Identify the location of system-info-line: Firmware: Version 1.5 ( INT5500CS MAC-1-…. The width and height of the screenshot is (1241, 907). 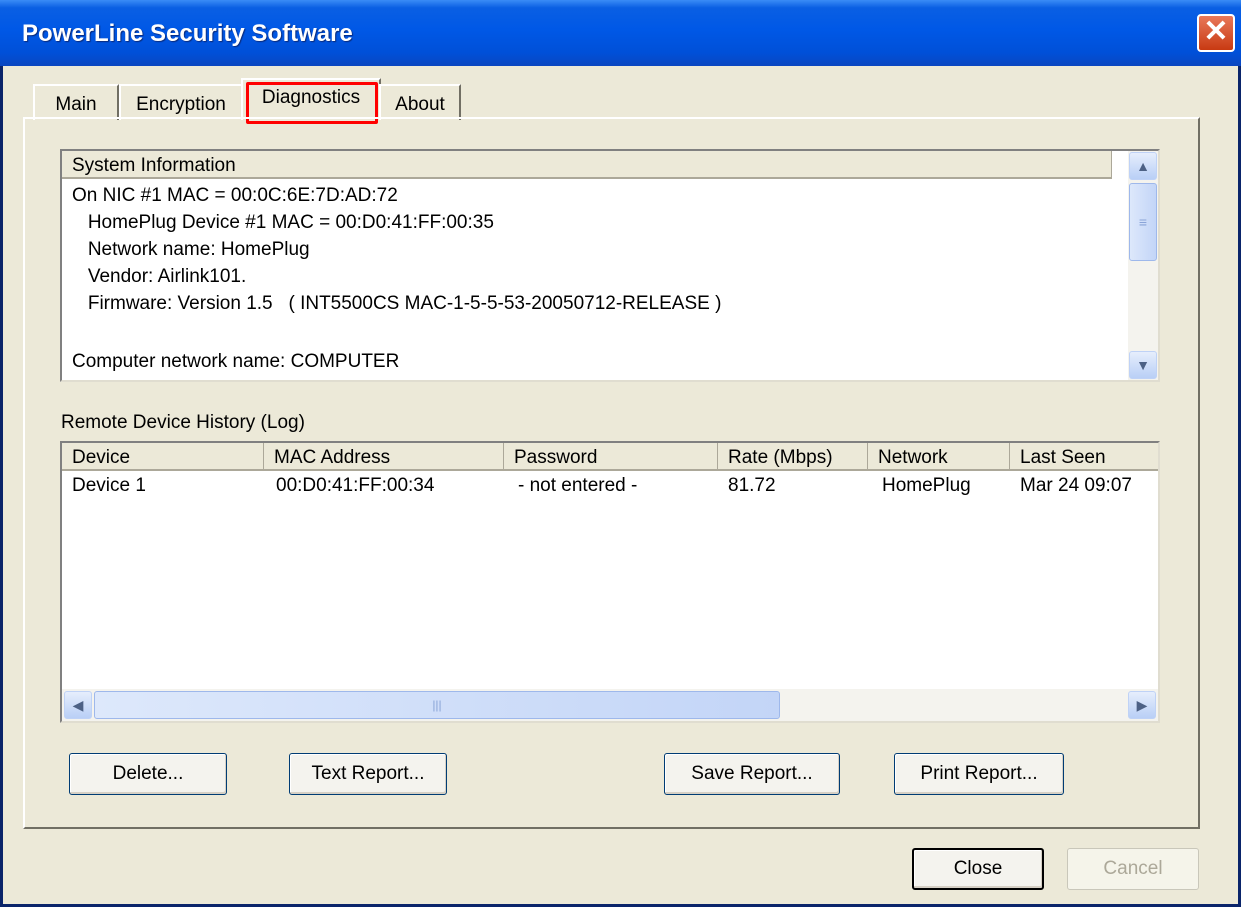
(397, 303).